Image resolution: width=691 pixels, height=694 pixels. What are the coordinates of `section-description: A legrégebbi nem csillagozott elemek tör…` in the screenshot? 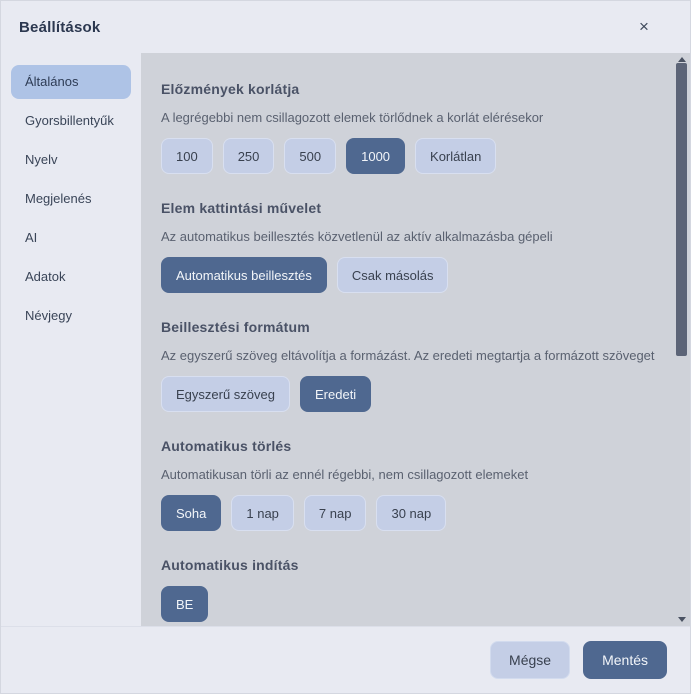 It's located at (352, 117).